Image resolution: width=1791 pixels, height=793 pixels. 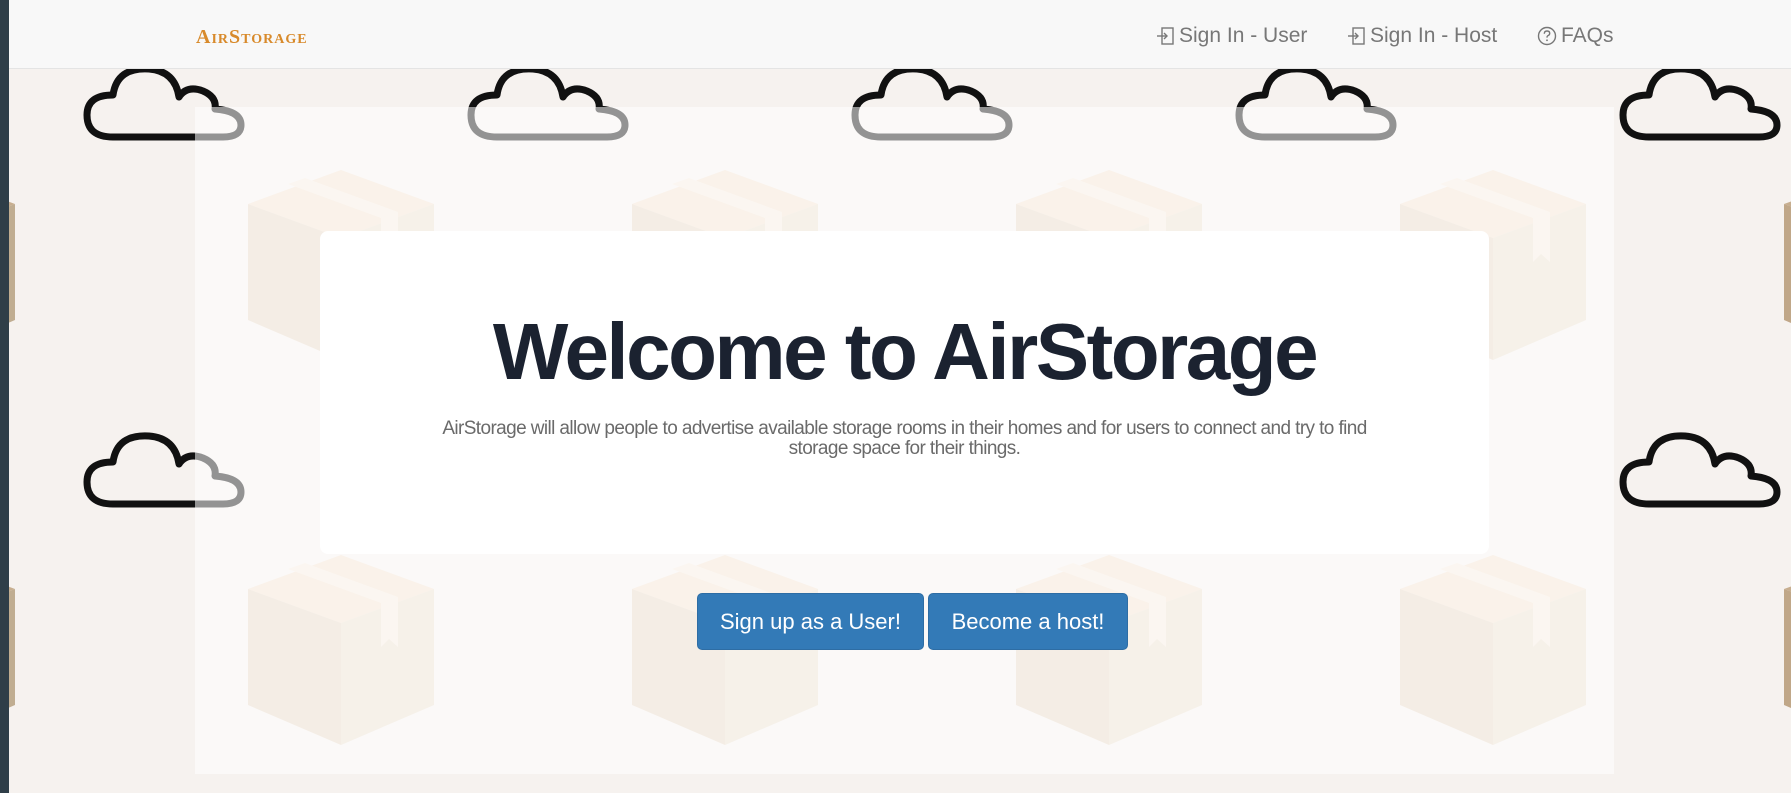 What do you see at coordinates (1547, 36) in the screenshot?
I see `question-circle-icon` at bounding box center [1547, 36].